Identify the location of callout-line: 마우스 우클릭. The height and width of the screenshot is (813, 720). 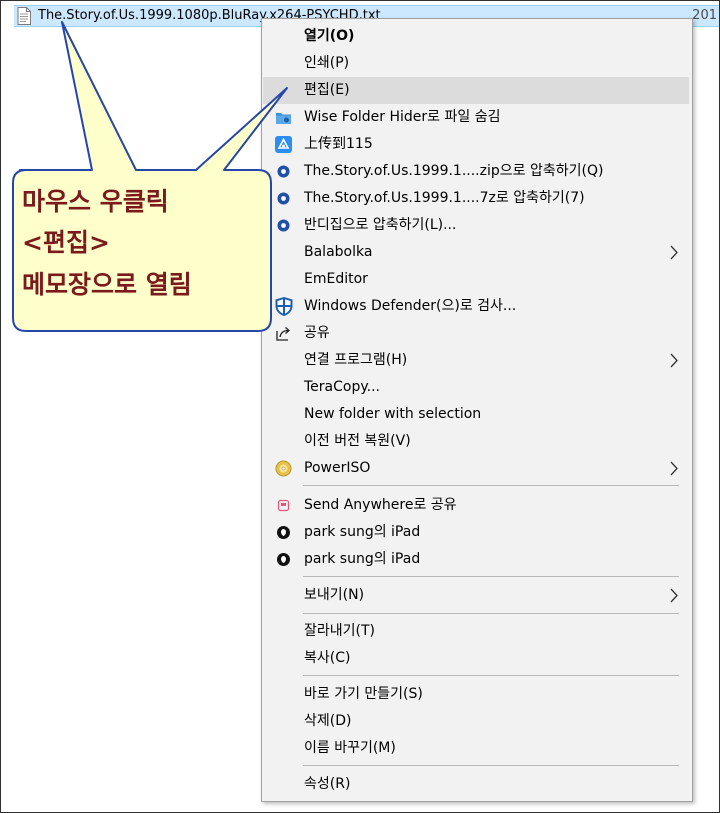
(95, 201).